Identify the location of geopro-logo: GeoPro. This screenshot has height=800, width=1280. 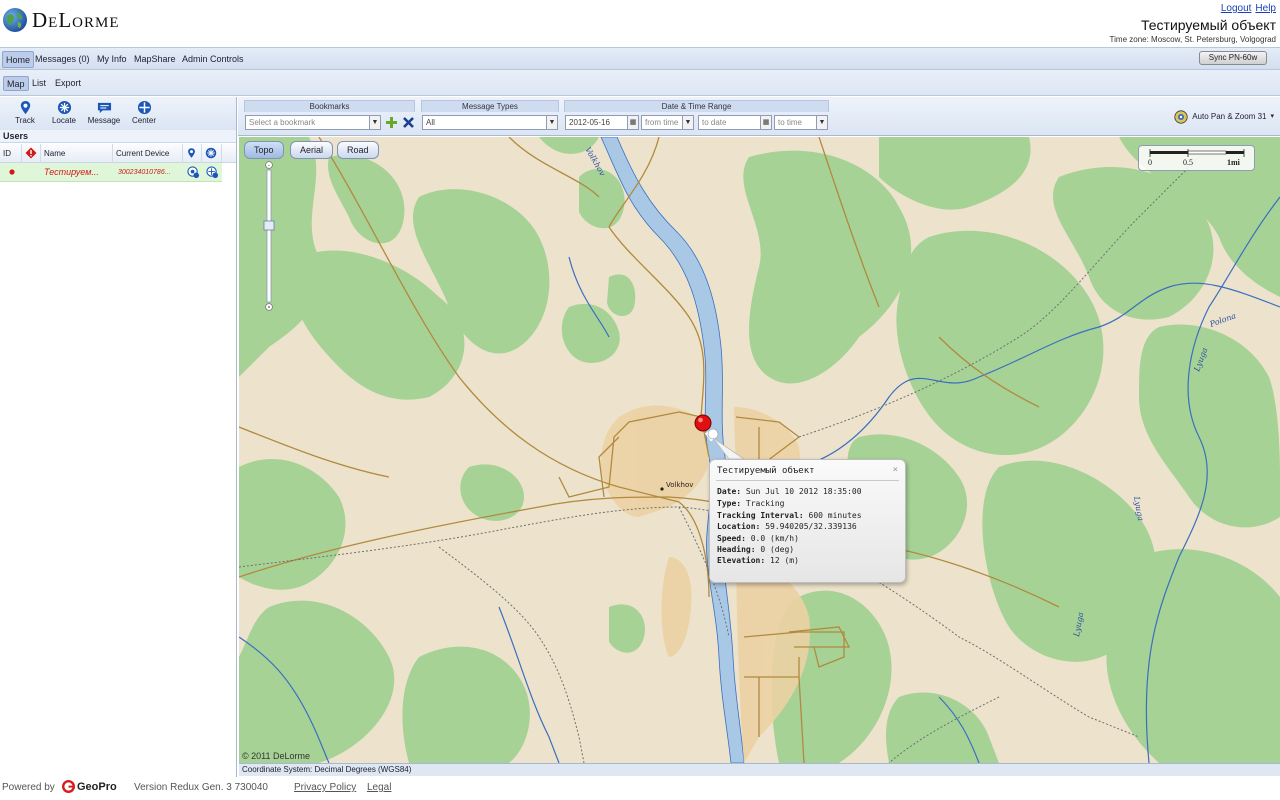
(89, 786).